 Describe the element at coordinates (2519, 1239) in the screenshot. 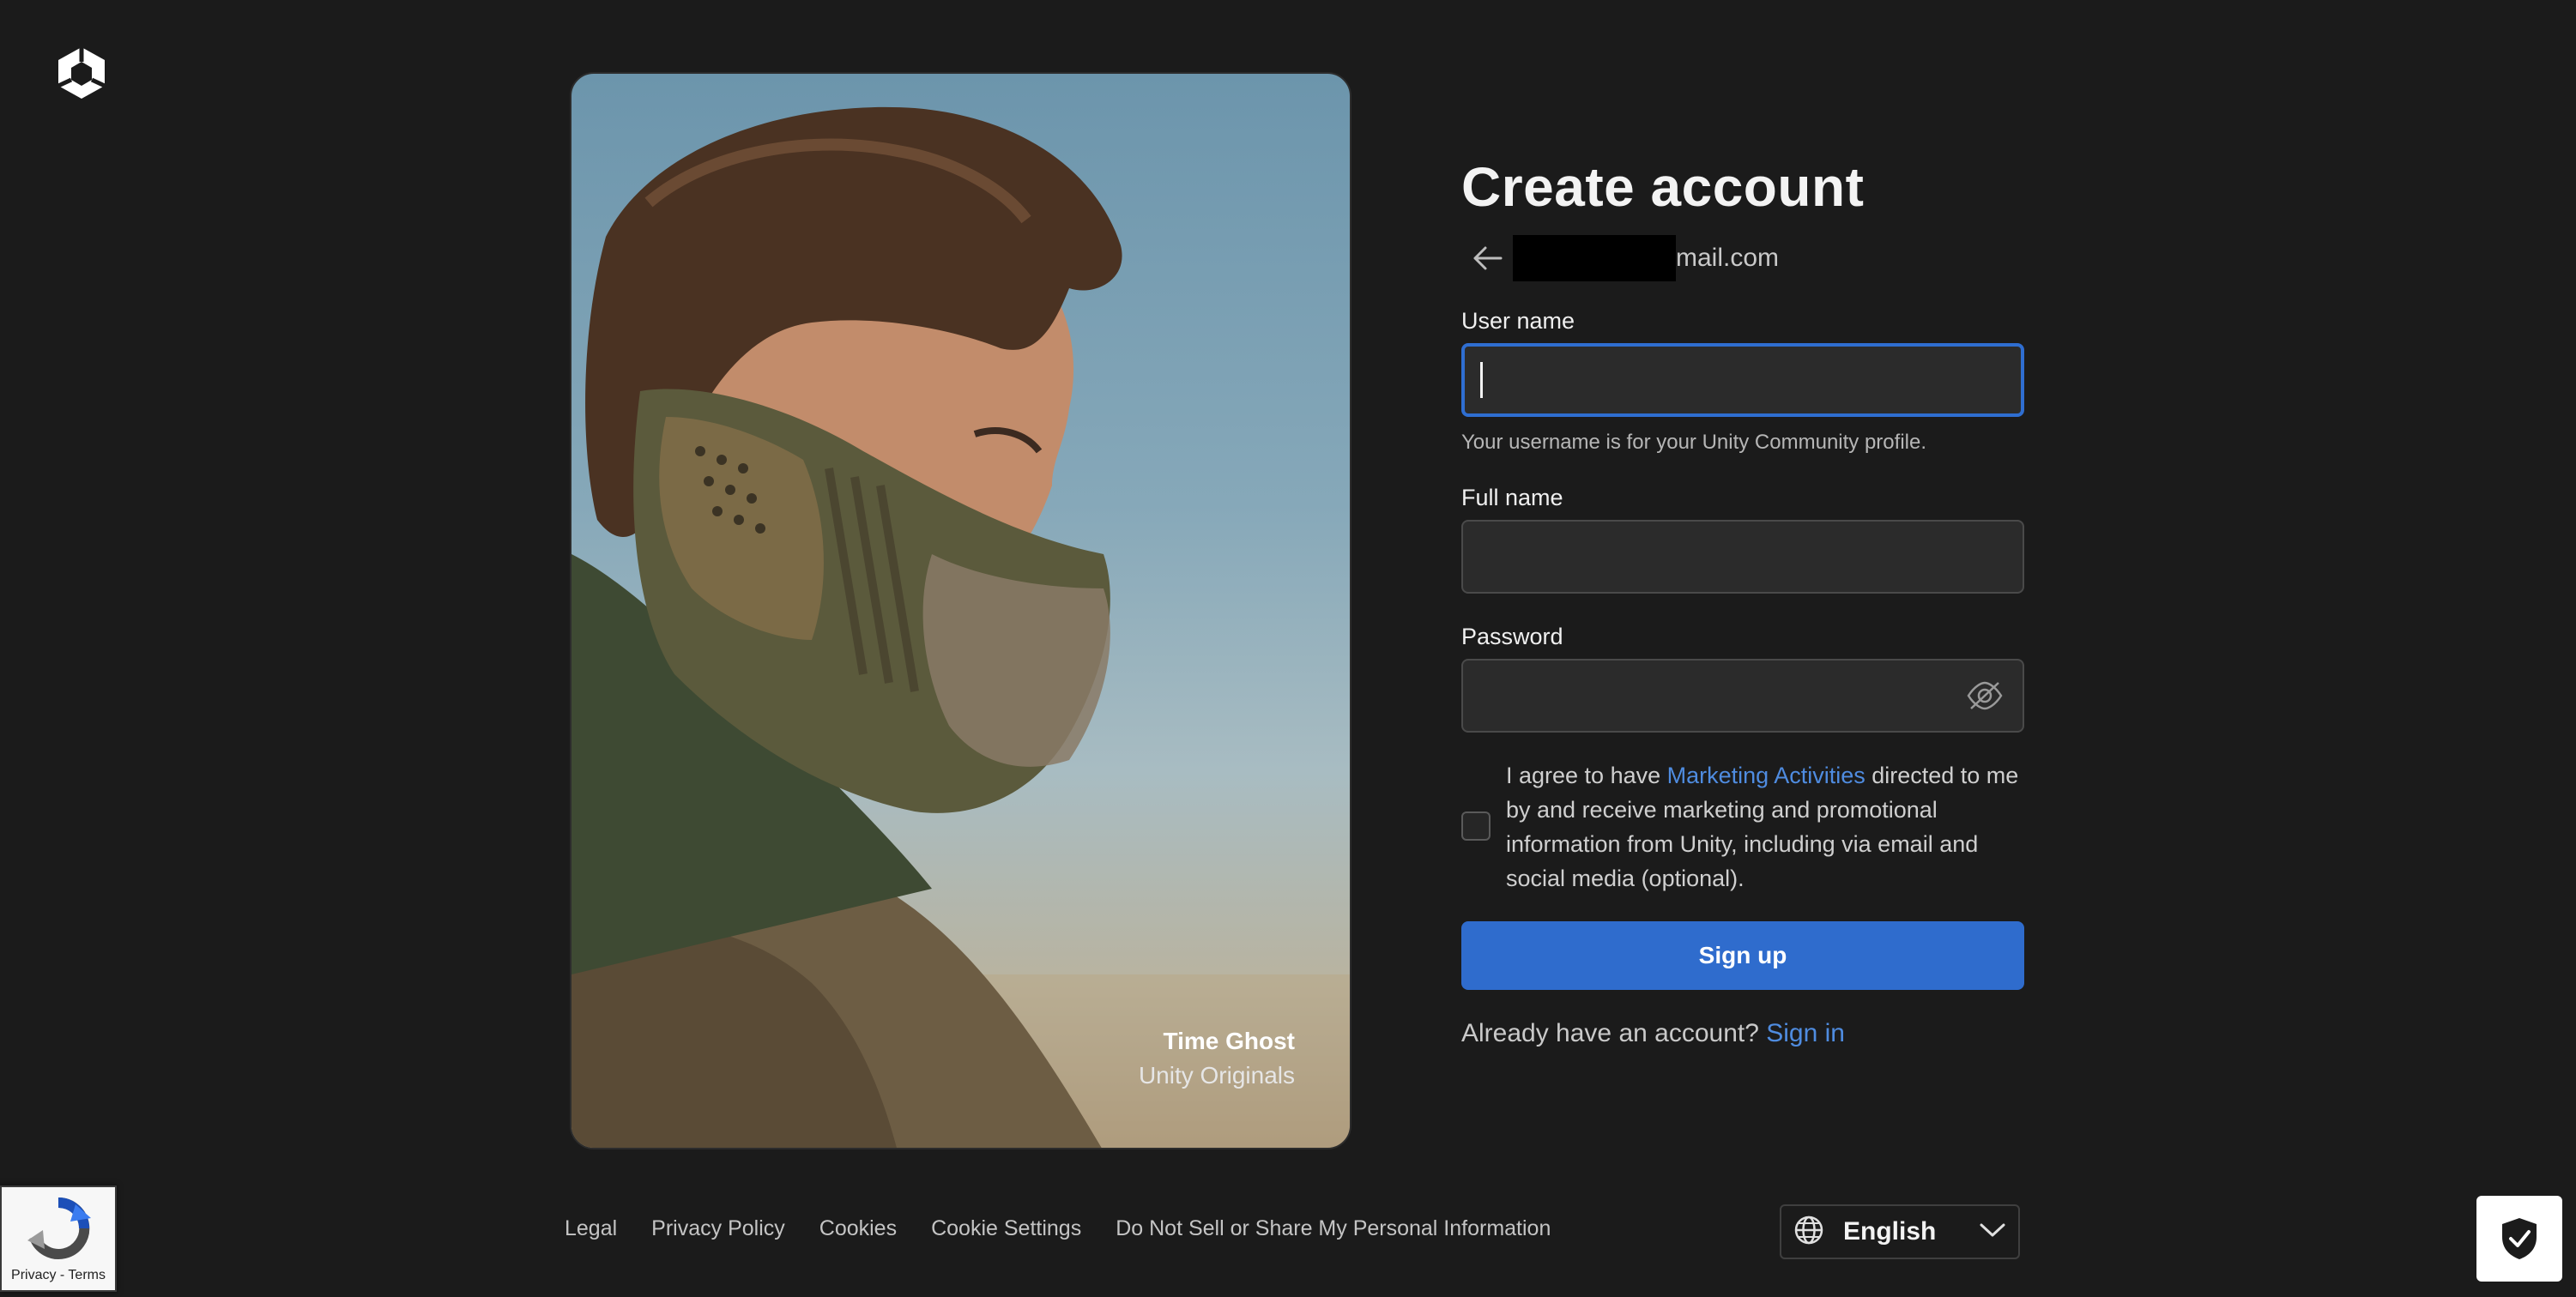

I see `shield-check-icon` at that location.